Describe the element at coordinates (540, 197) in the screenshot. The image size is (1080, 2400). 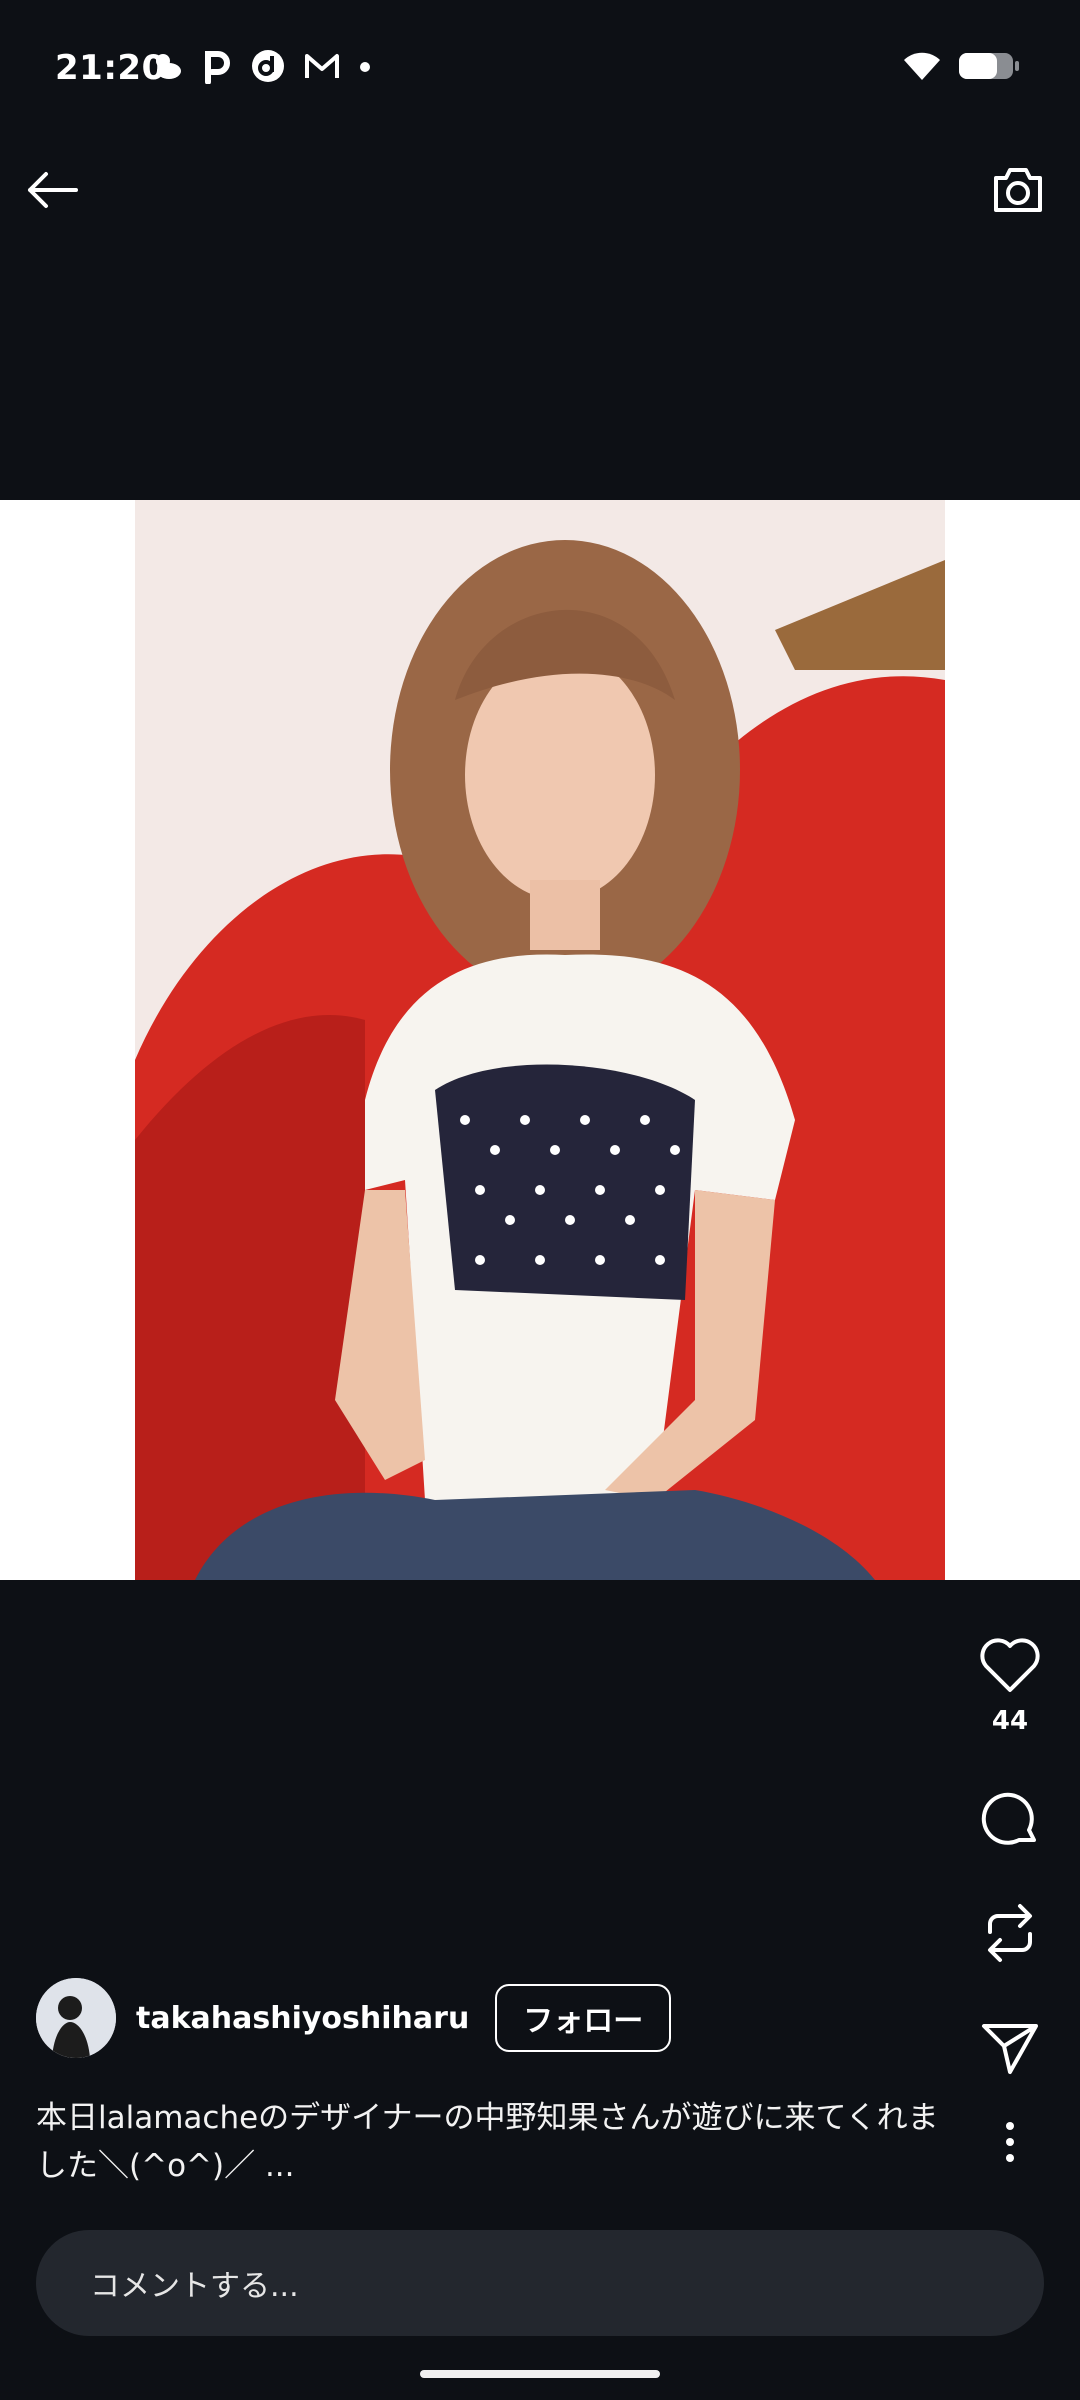
I see `app-bar` at that location.